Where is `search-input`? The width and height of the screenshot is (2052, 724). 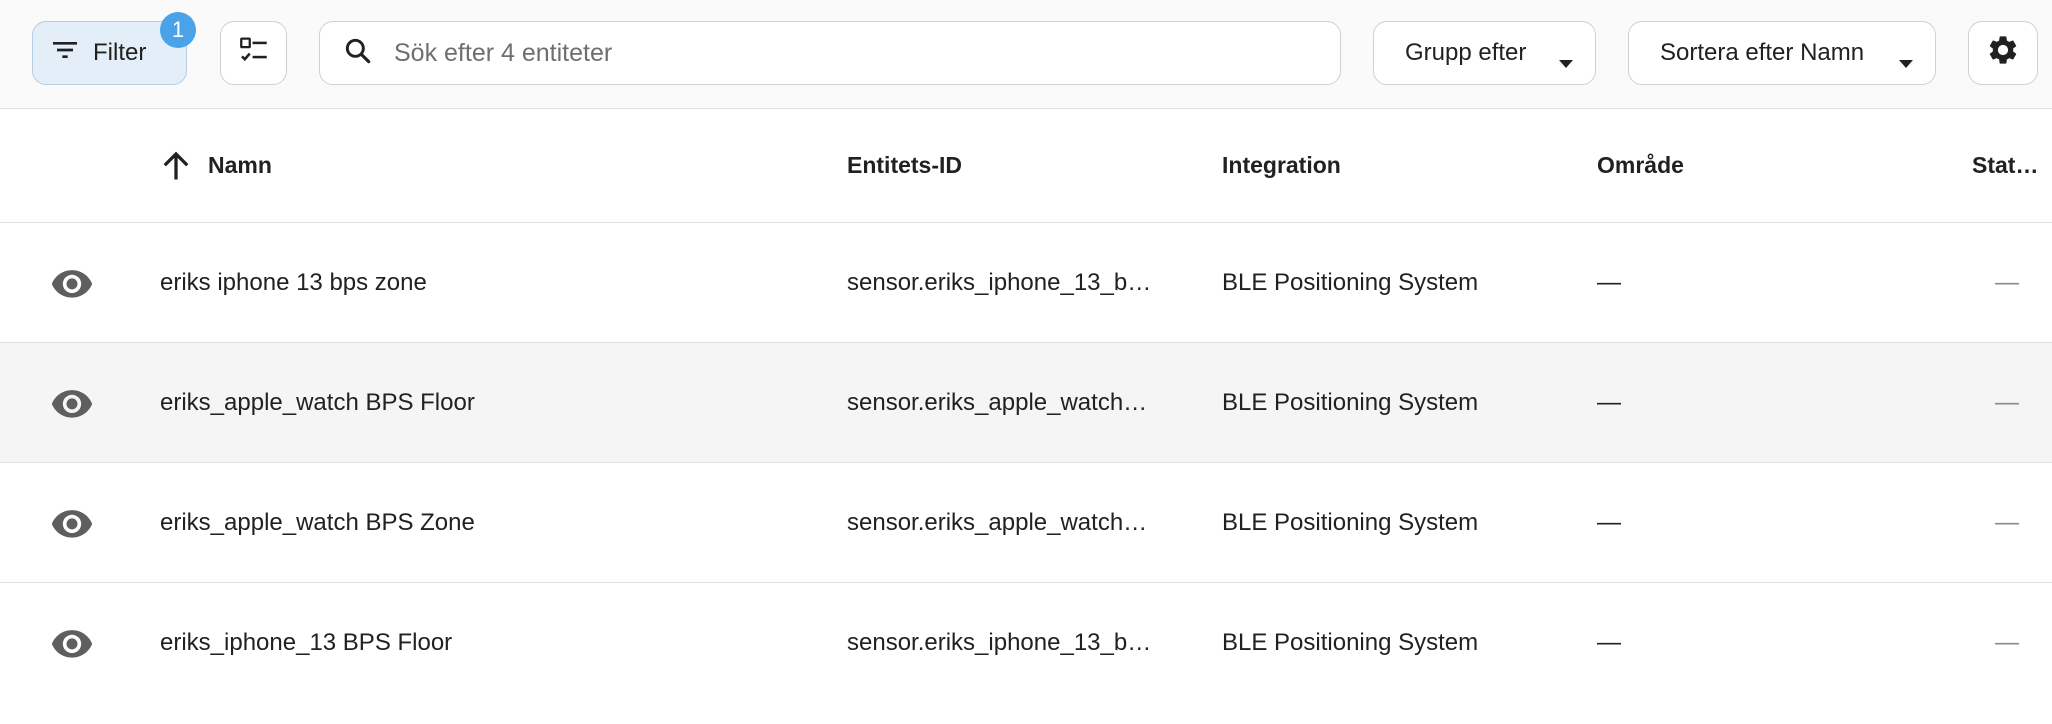
search-input is located at coordinates (844, 53).